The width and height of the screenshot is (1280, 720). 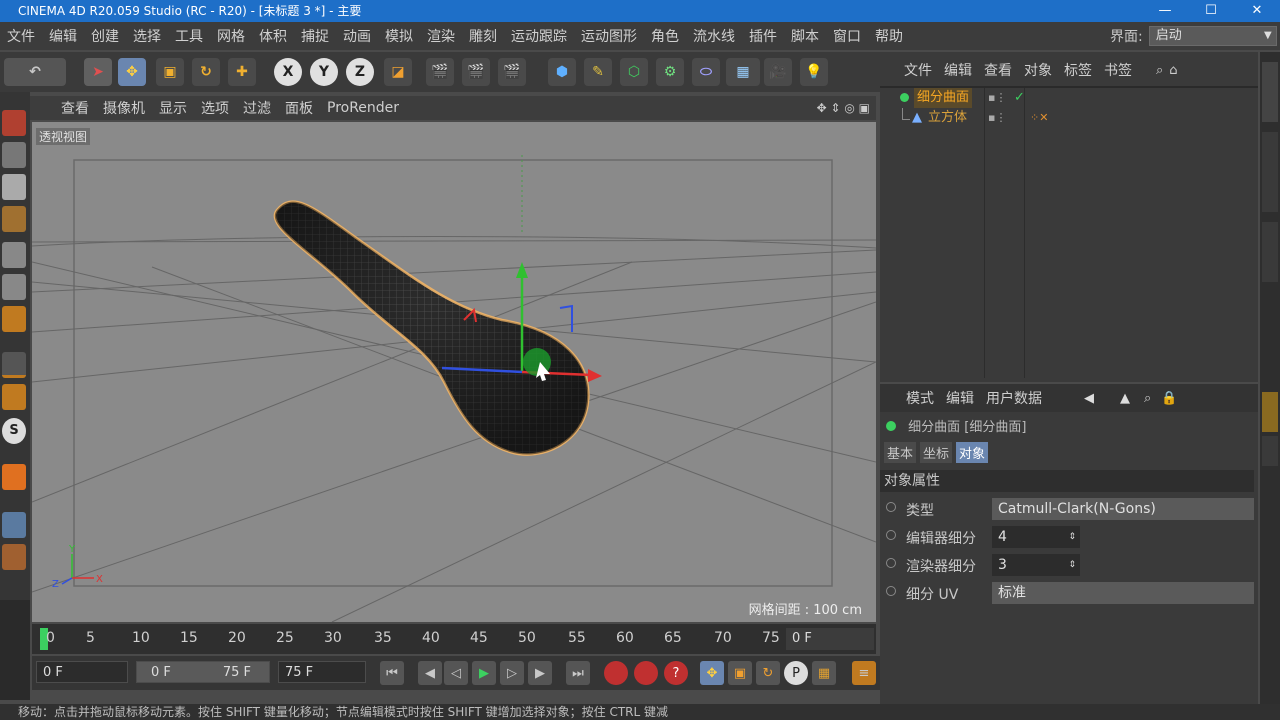 I want to click on menu-file: 文件, so click(x=21, y=36).